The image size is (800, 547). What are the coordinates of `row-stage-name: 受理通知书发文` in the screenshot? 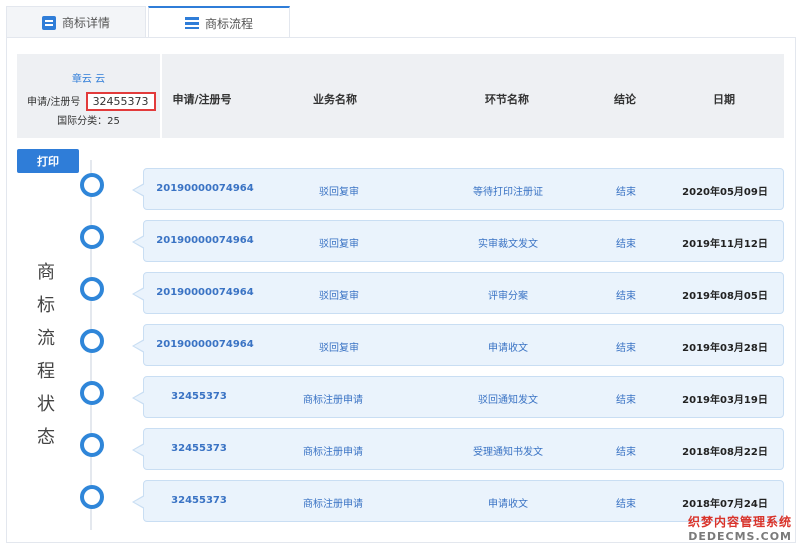 It's located at (508, 452).